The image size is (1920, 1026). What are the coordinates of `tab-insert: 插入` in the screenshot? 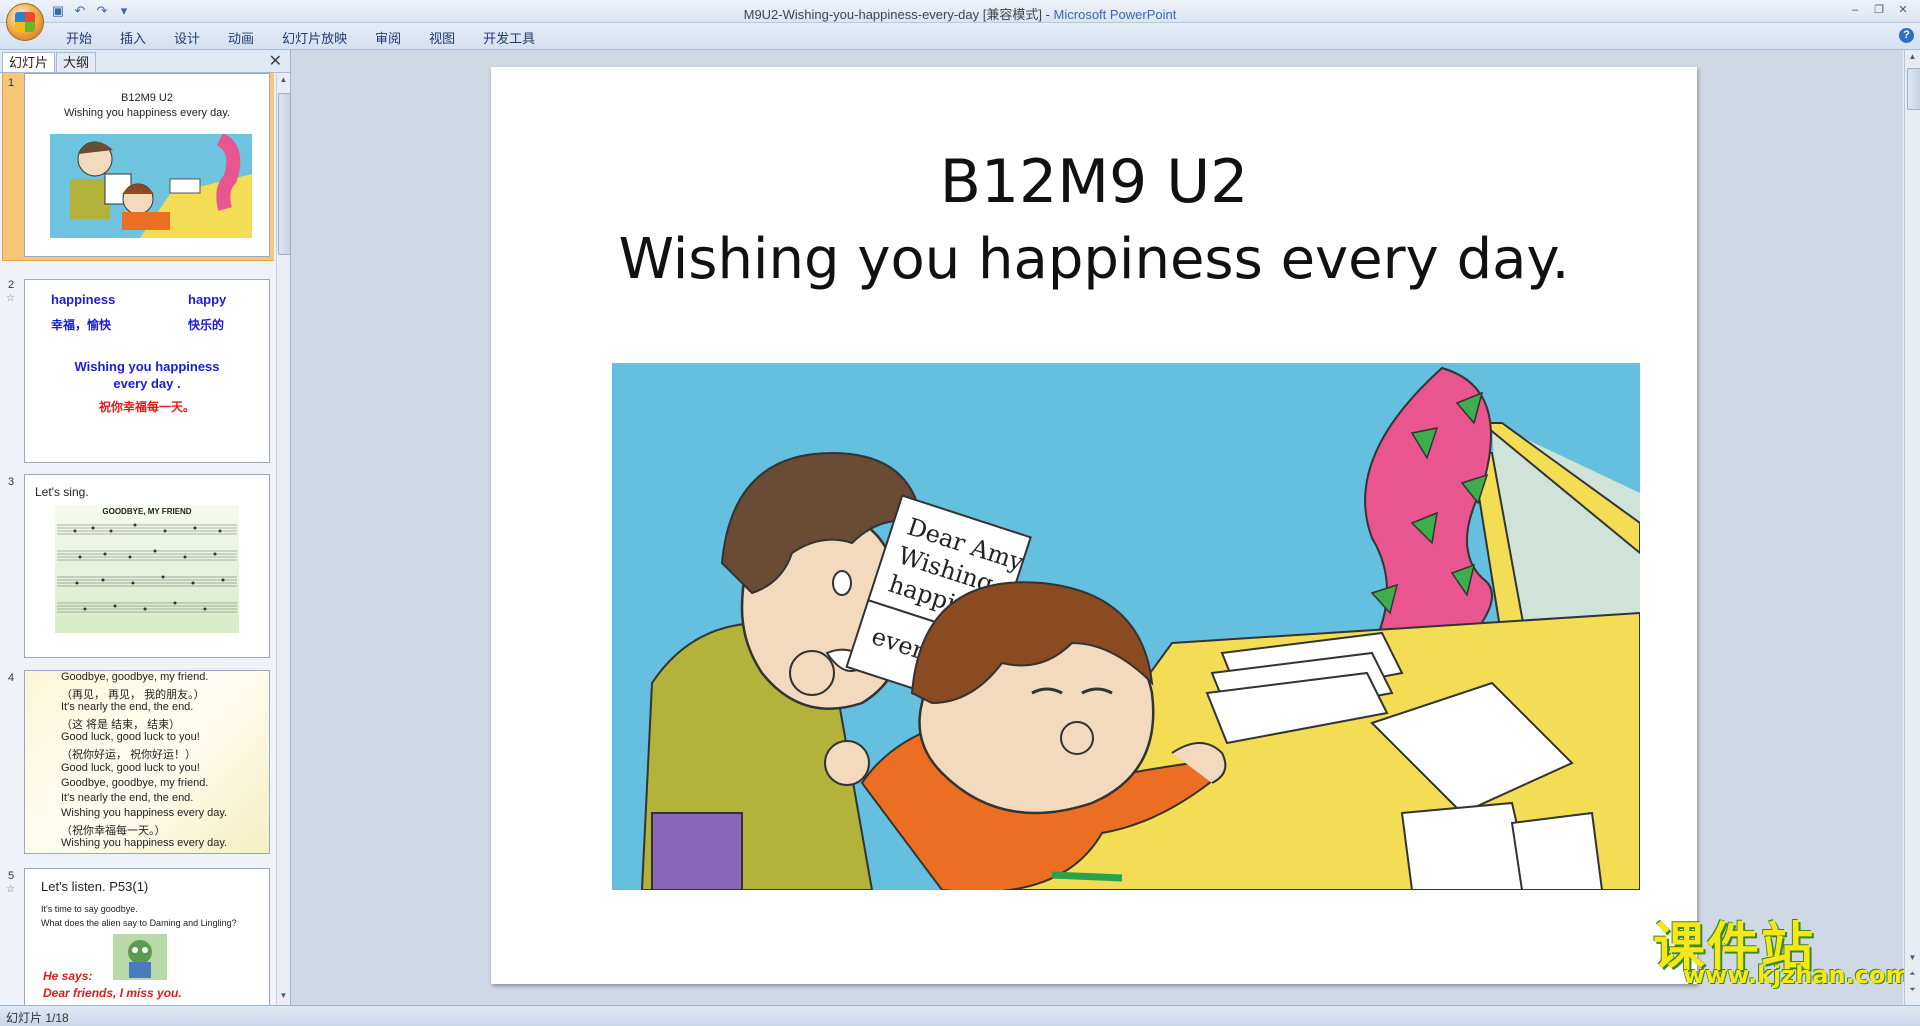 It's located at (133, 37).